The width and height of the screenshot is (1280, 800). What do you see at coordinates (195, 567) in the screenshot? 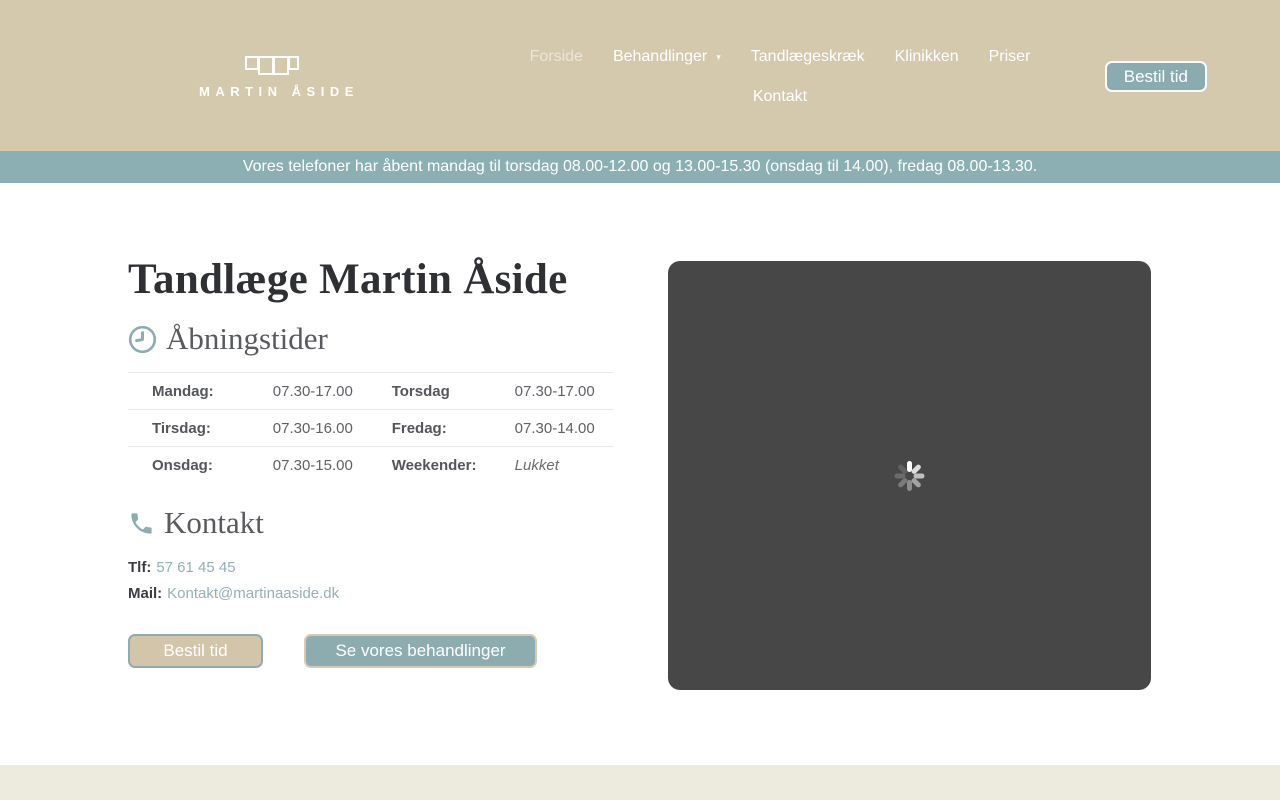
I see `phone-link: 57 61 45 45` at bounding box center [195, 567].